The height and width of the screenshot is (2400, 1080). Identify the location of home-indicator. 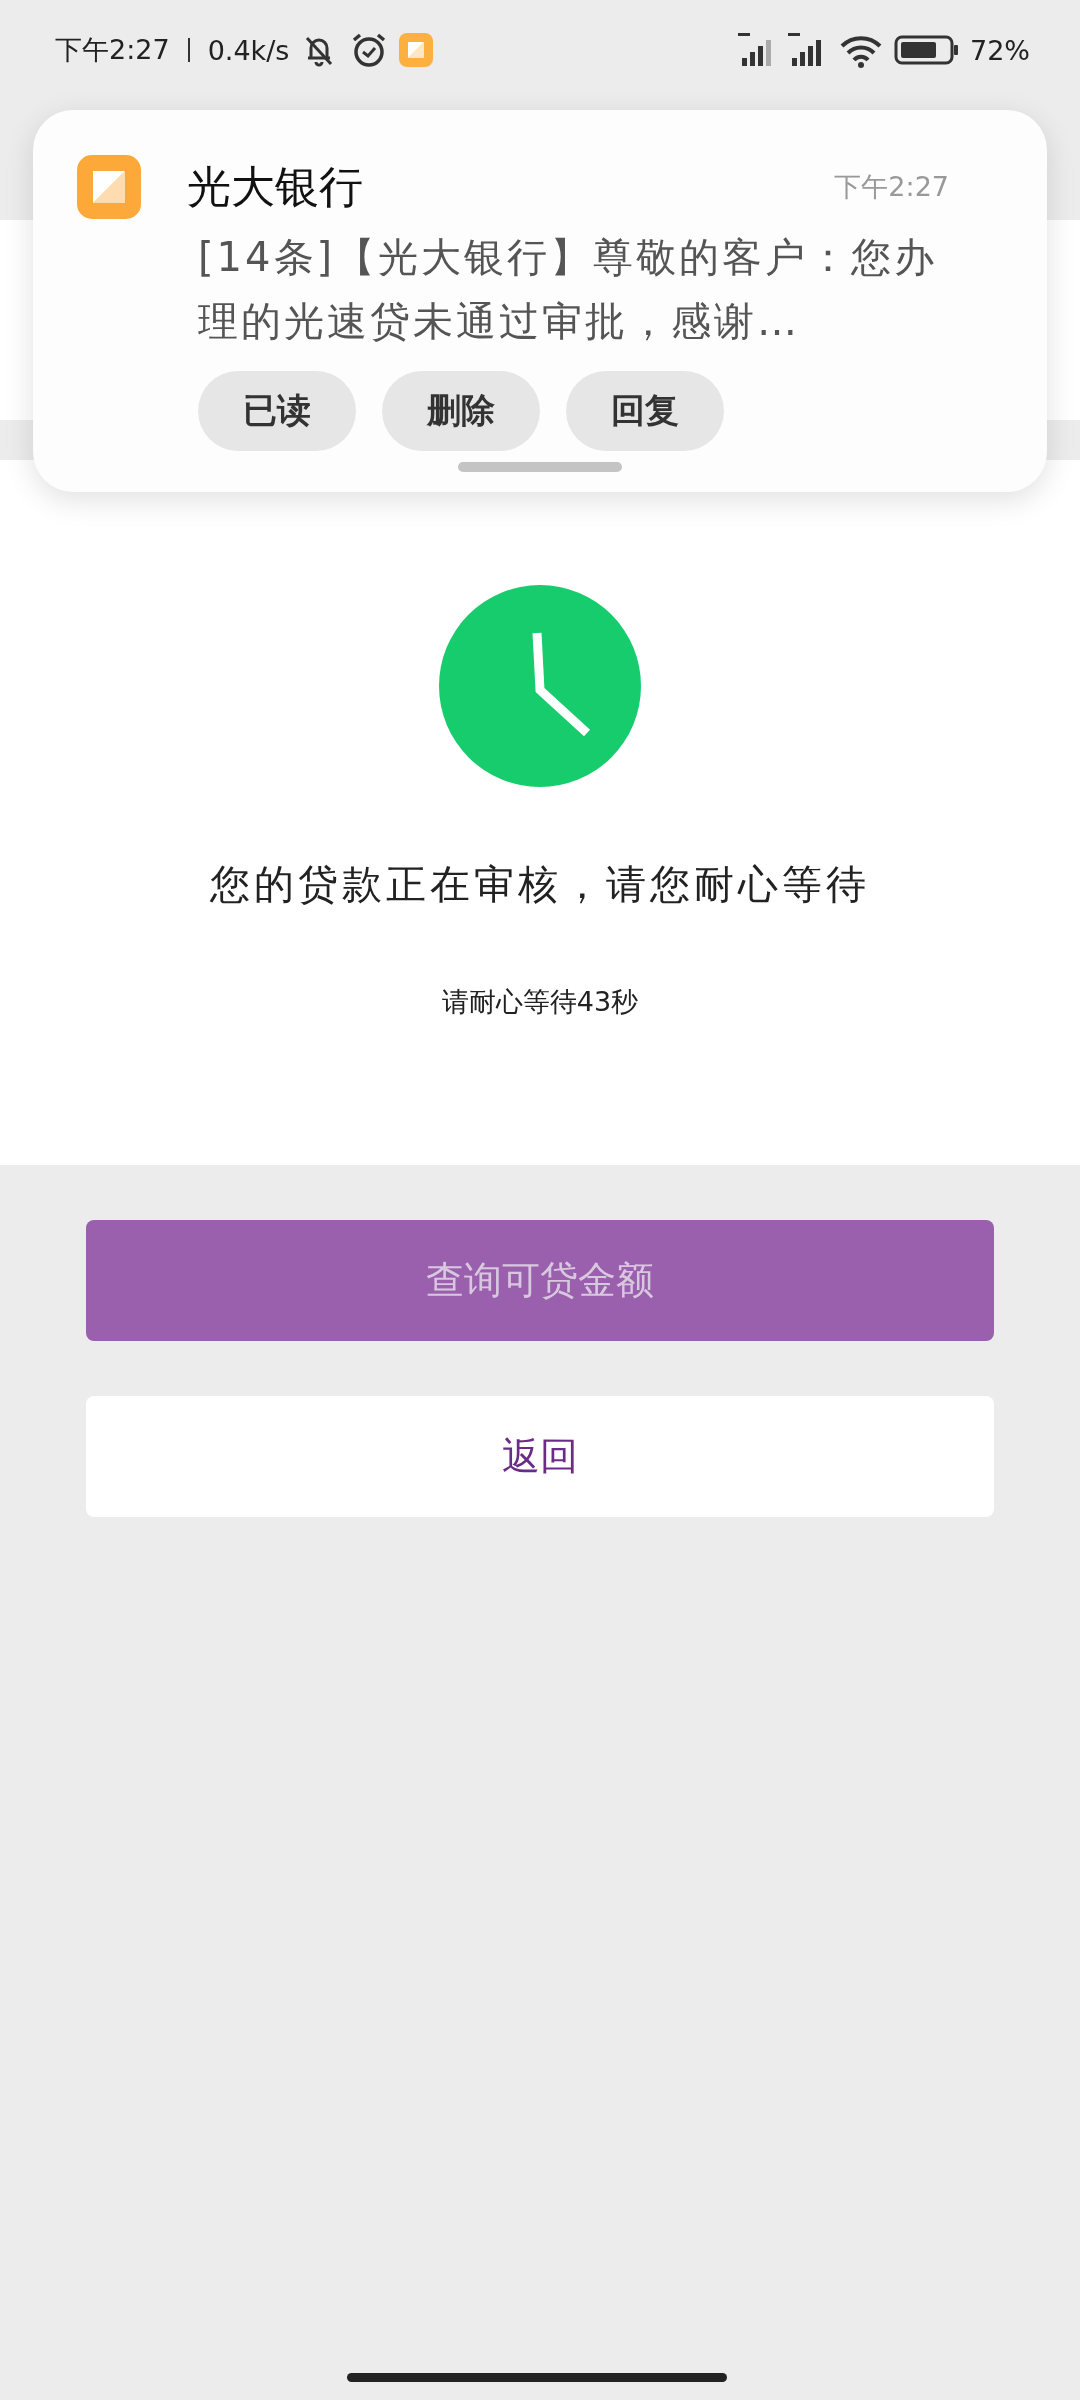
(537, 2377).